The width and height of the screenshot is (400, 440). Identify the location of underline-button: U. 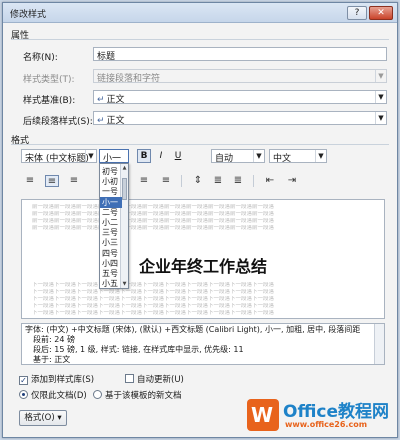
(178, 156).